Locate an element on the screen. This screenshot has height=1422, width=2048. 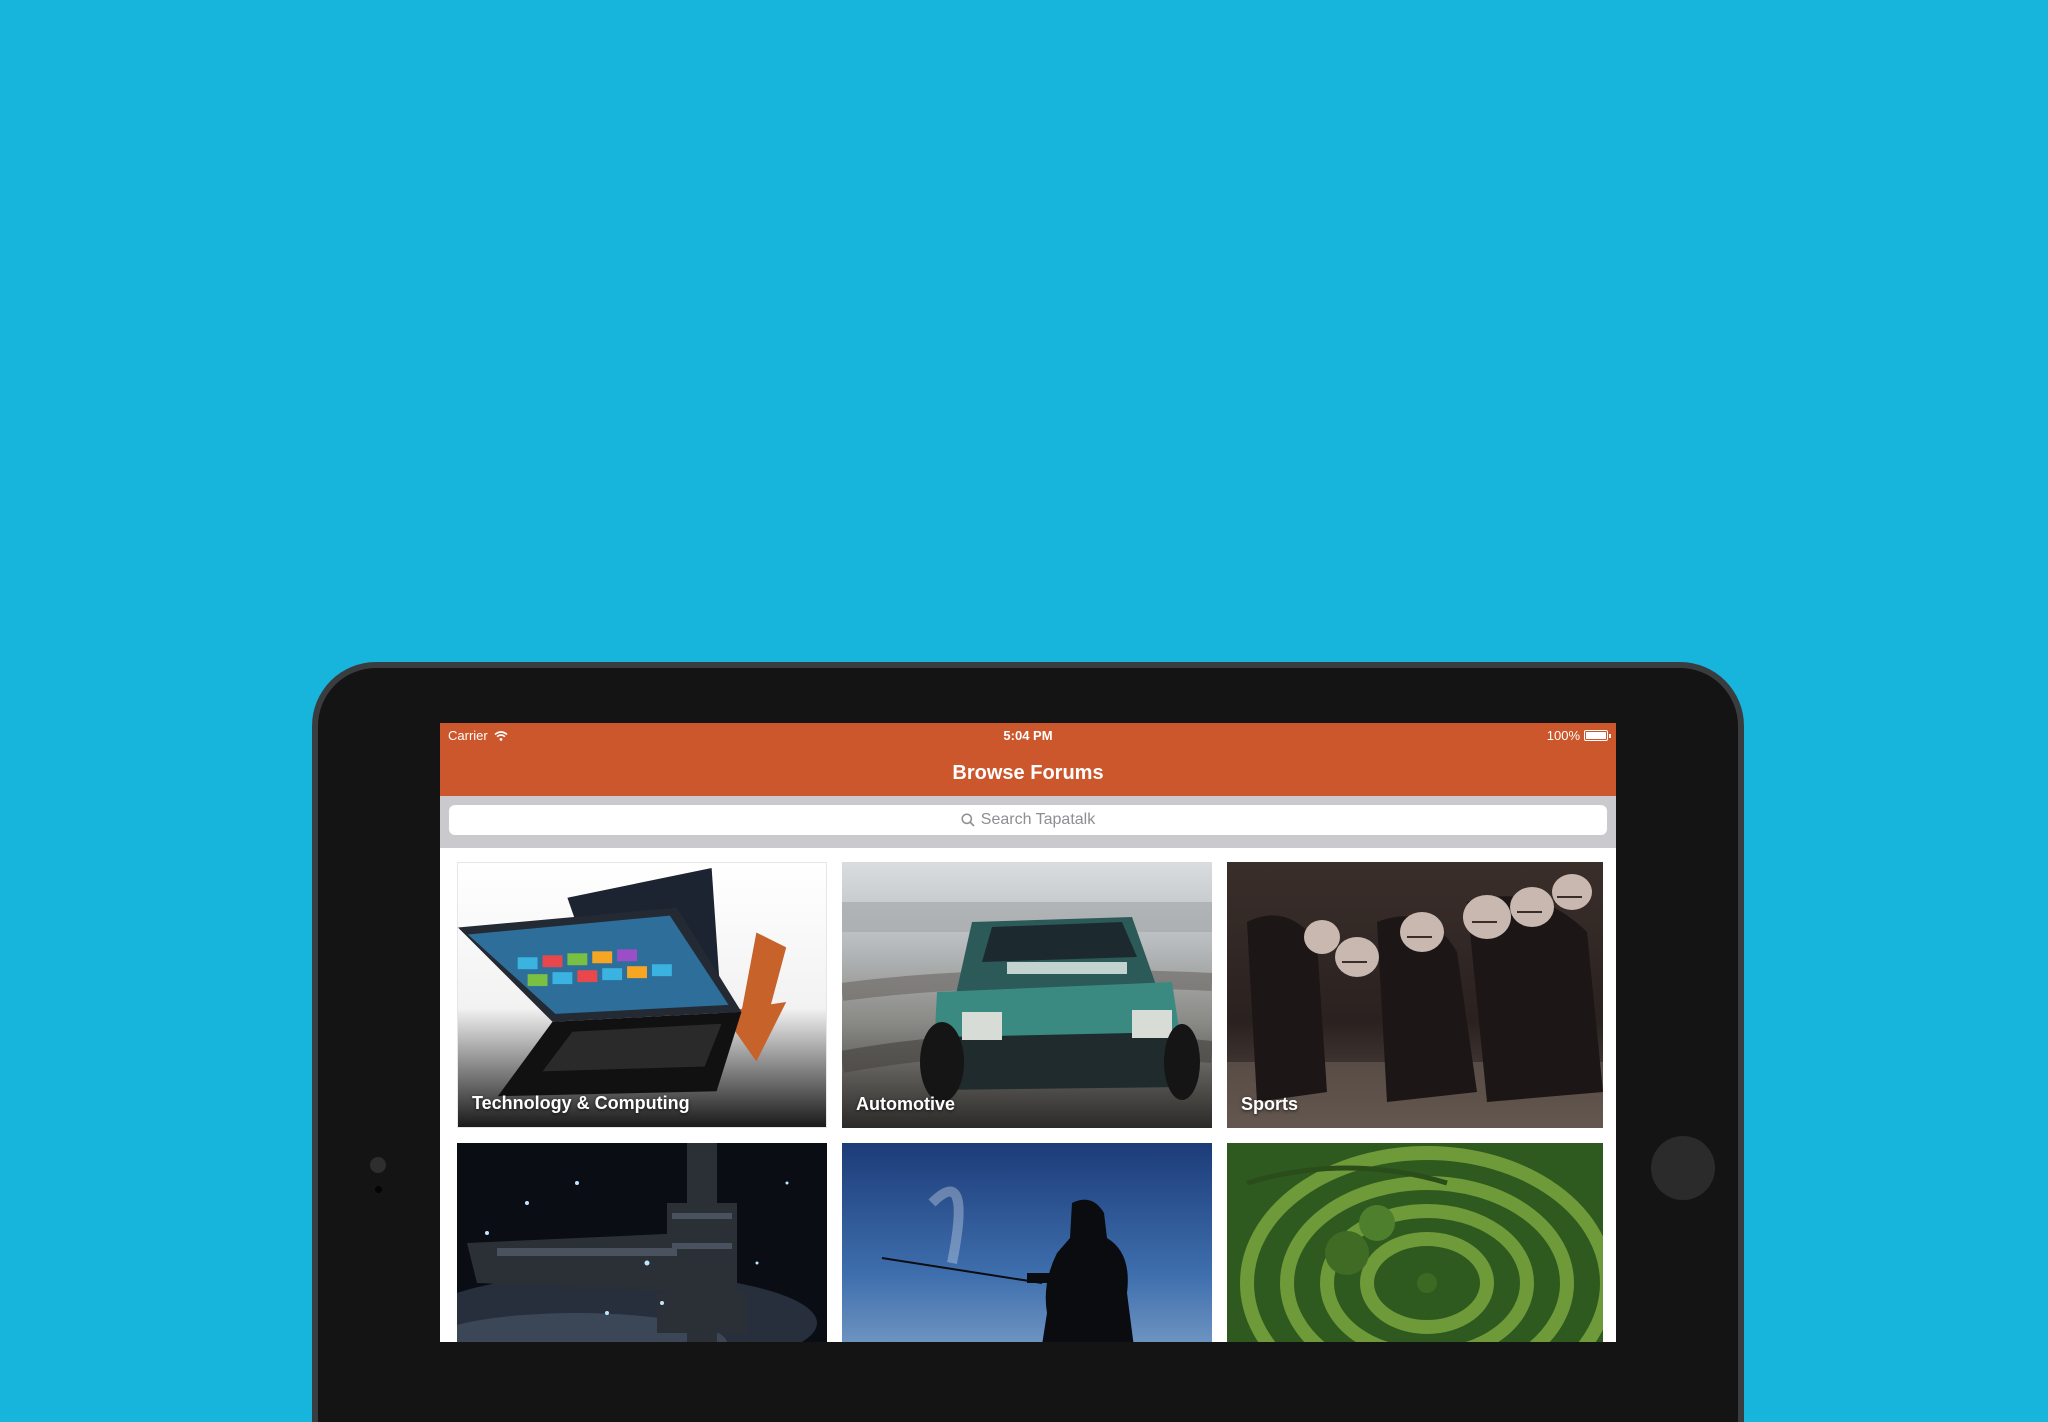
page-title: Browse Forums is located at coordinates (1028, 773).